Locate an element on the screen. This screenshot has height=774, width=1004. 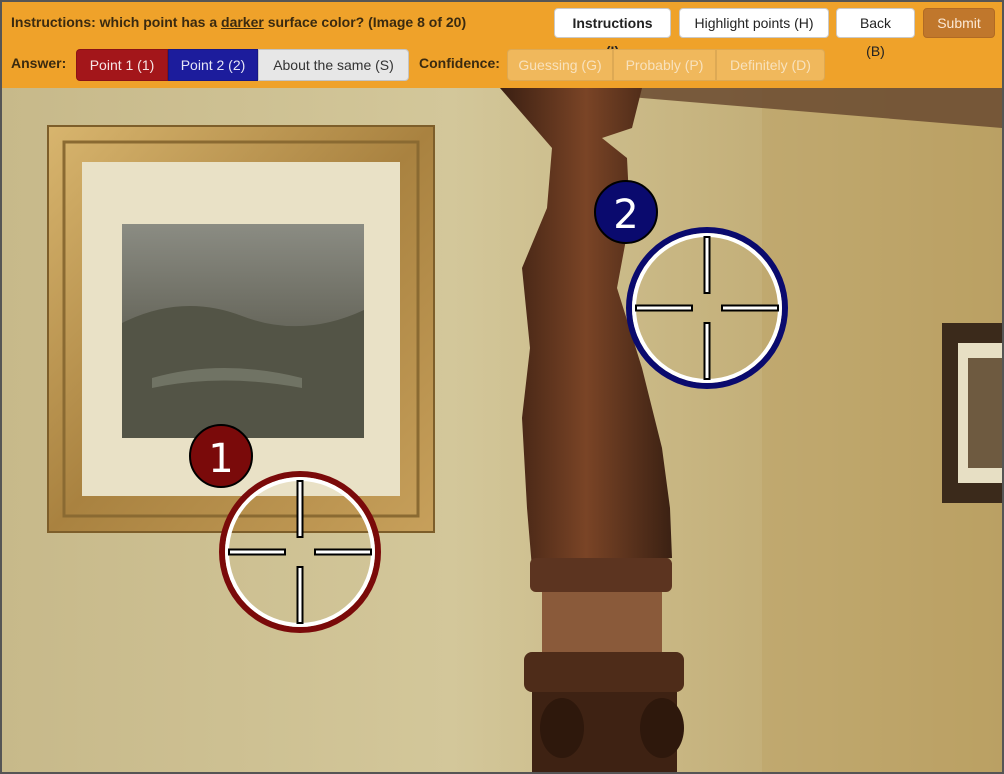
answer-label: Answer: is located at coordinates (39, 63).